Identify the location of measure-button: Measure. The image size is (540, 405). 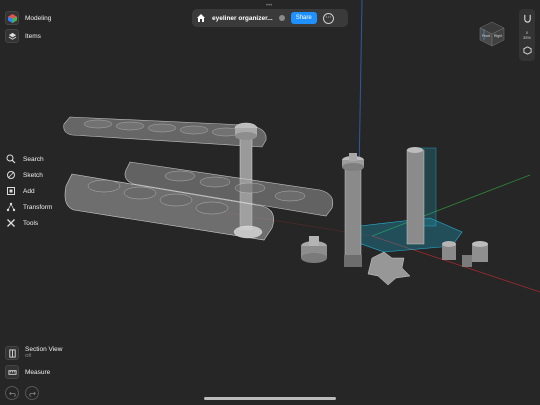
(33, 372).